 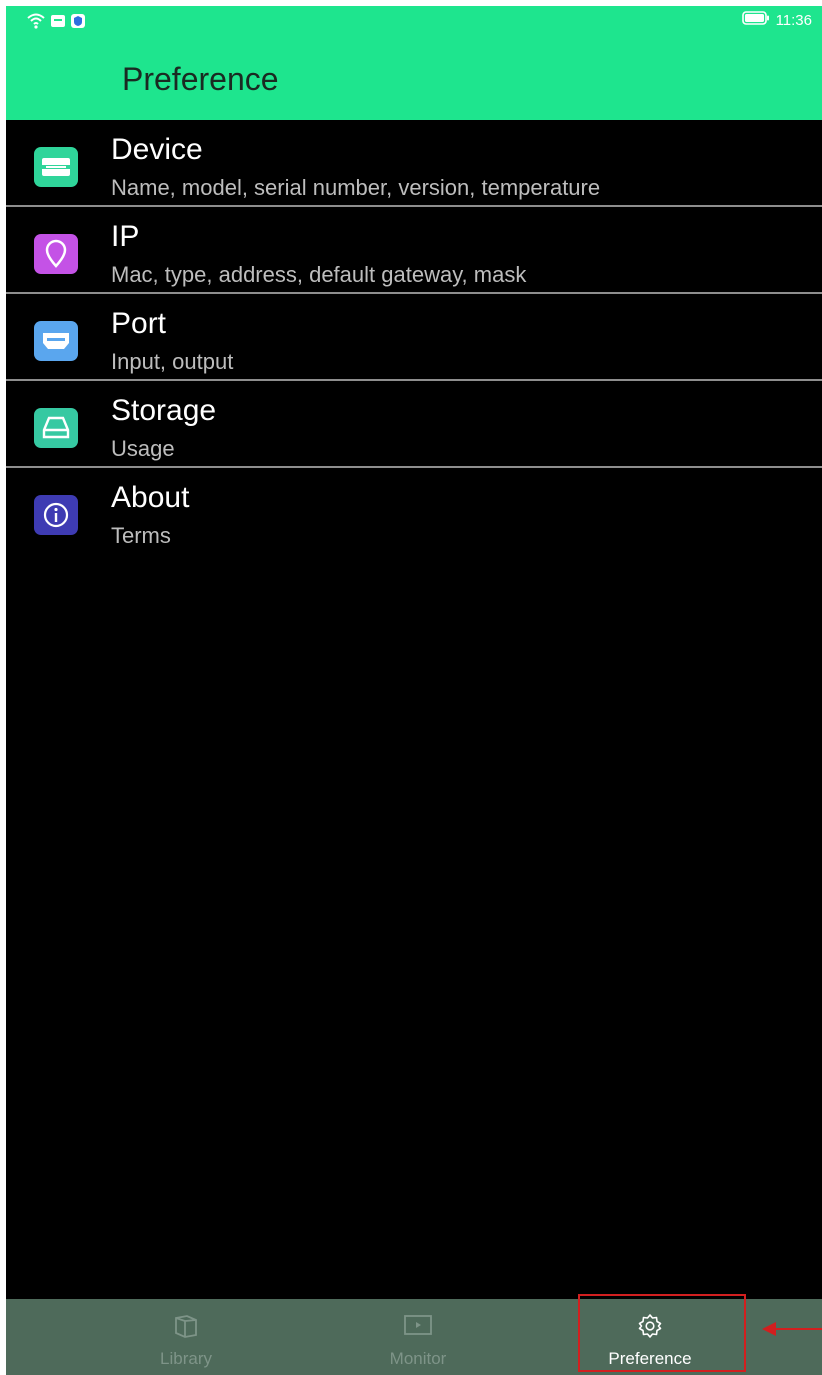 I want to click on list-item-subtitle: Input, output, so click(x=172, y=361).